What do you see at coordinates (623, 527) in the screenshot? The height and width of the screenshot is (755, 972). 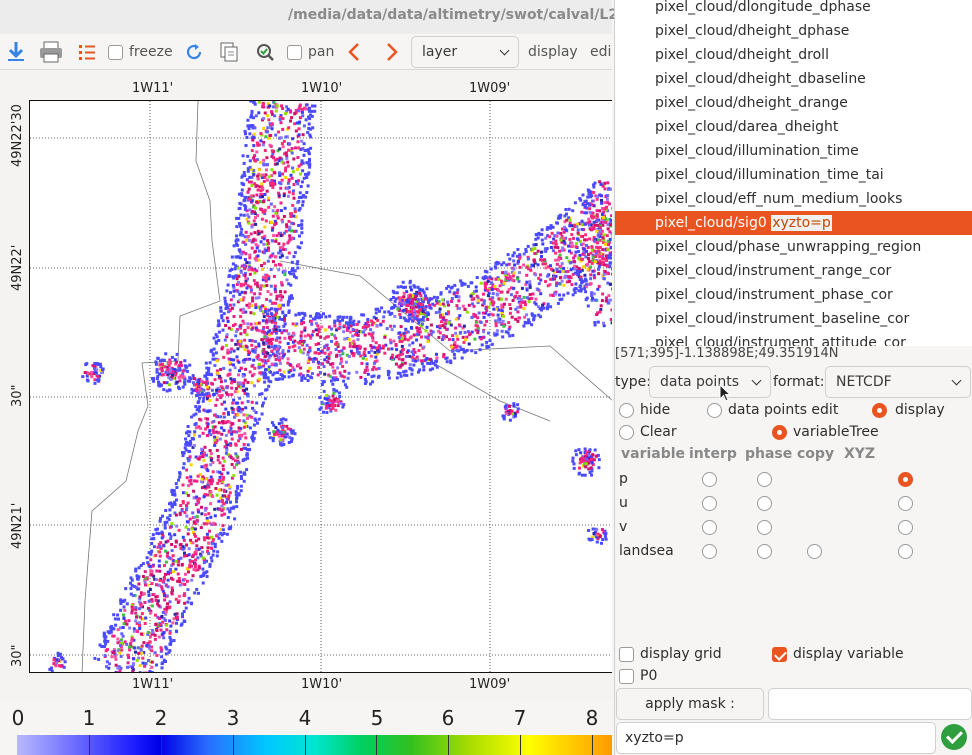 I see `grid-row-variable: v` at bounding box center [623, 527].